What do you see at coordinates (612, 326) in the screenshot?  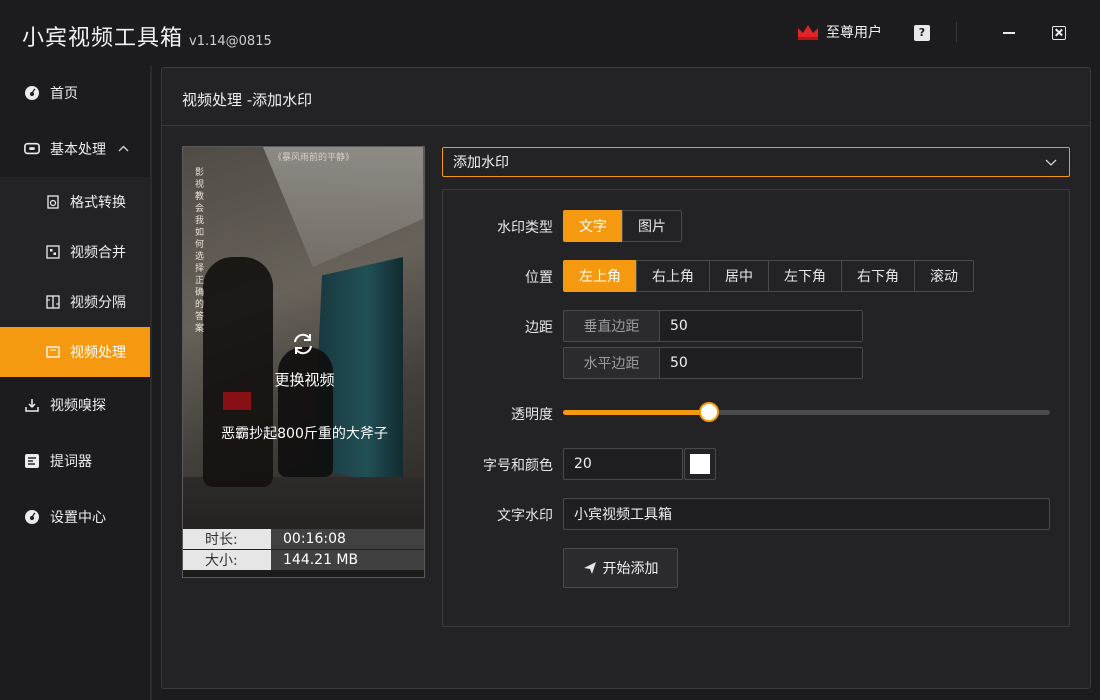 I see `vertical-margin-label: 垂直边距` at bounding box center [612, 326].